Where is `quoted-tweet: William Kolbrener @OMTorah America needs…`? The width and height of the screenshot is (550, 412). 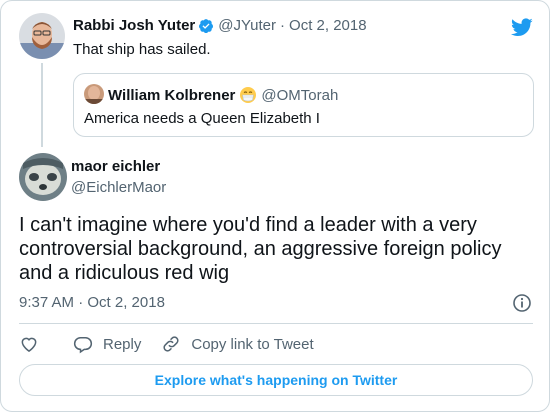 quoted-tweet: William Kolbrener @OMTorah America needs… is located at coordinates (303, 105).